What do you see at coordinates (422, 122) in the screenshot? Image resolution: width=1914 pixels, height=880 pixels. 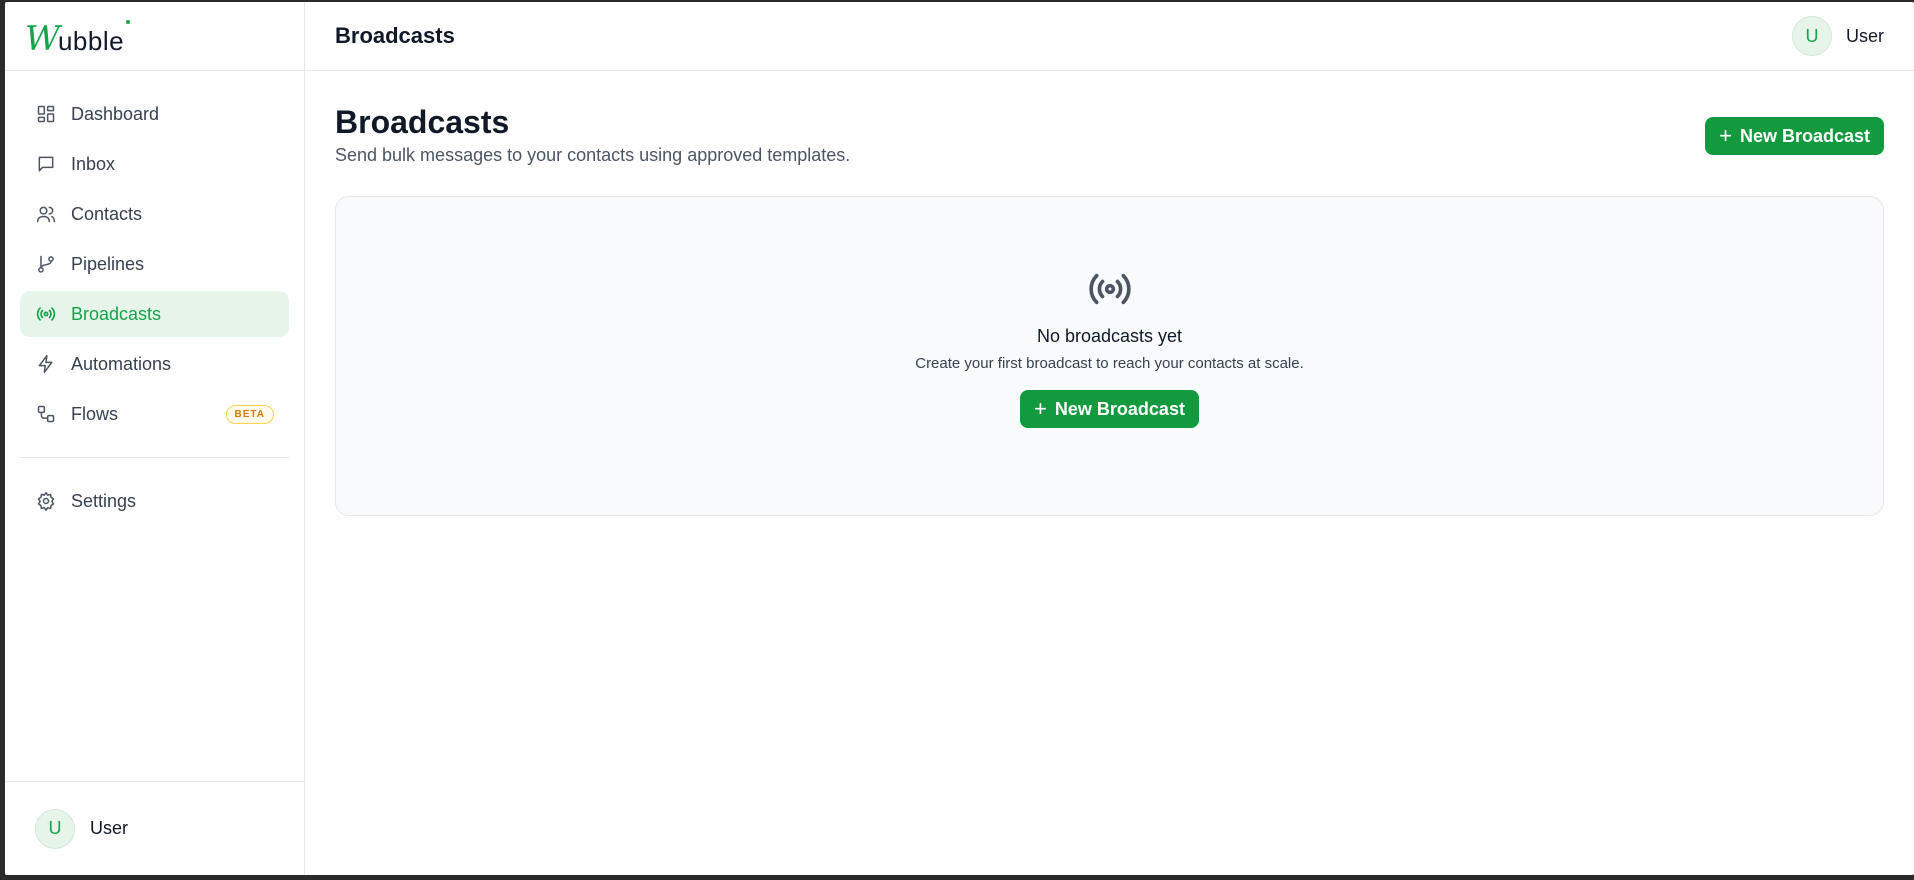 I see `page-title: Broadcasts` at bounding box center [422, 122].